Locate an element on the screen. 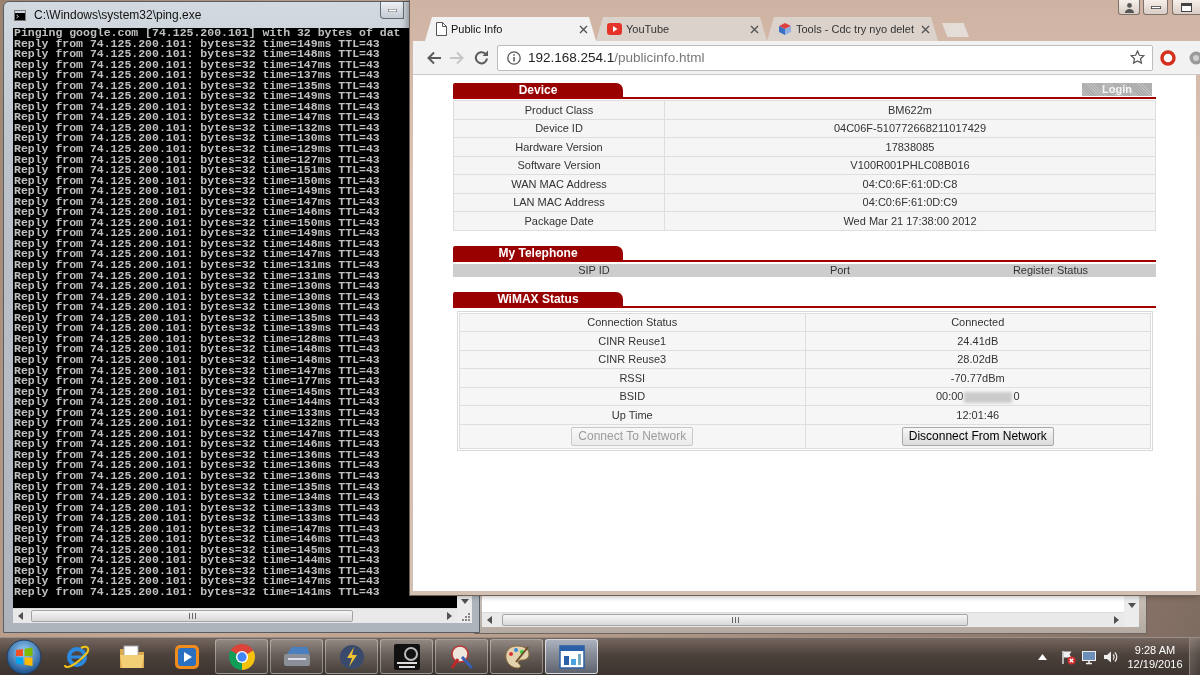 This screenshot has width=1200, height=675. tricolor-ring-icon is located at coordinates (241, 656).